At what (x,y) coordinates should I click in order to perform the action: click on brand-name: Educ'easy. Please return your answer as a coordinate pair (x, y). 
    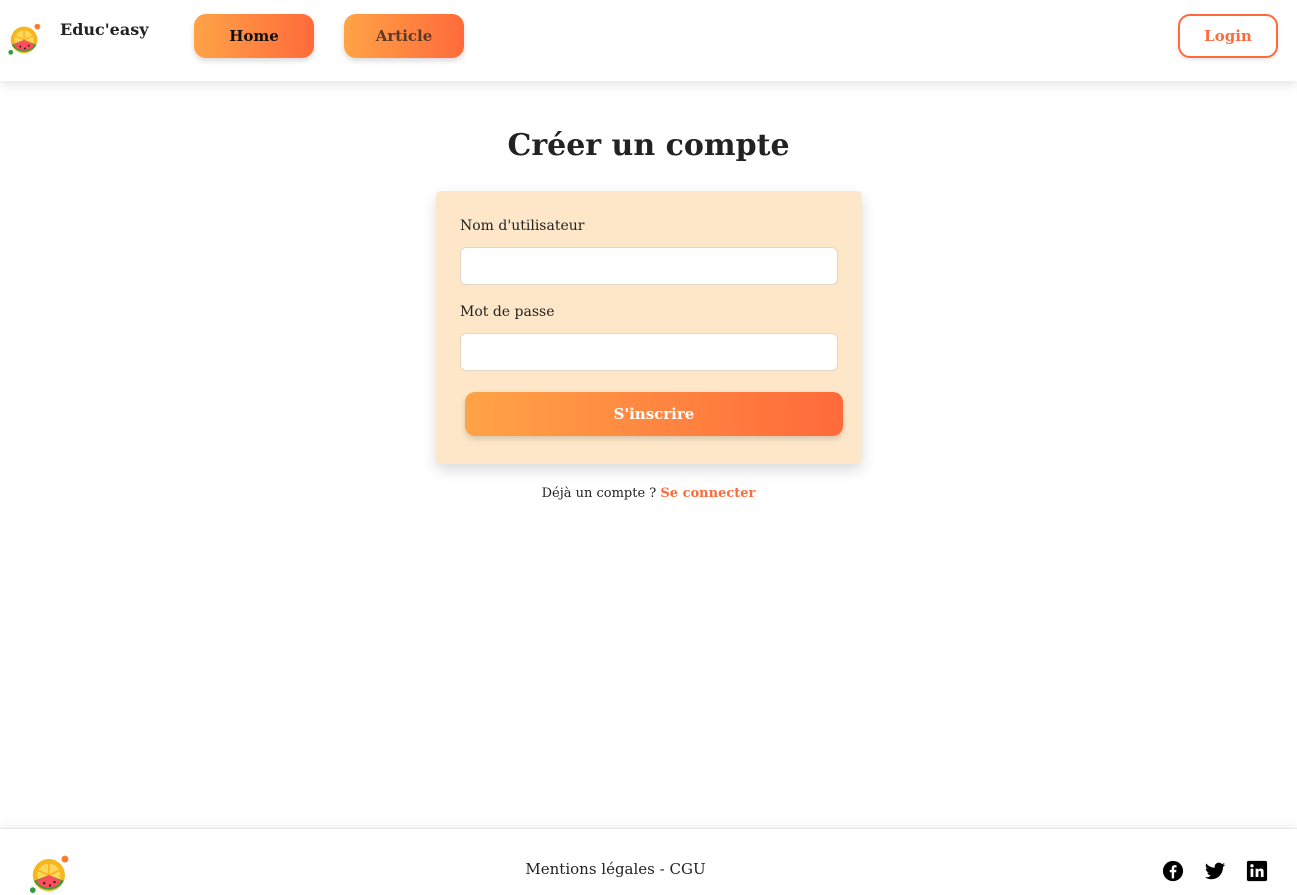
    Looking at the image, I should click on (104, 29).